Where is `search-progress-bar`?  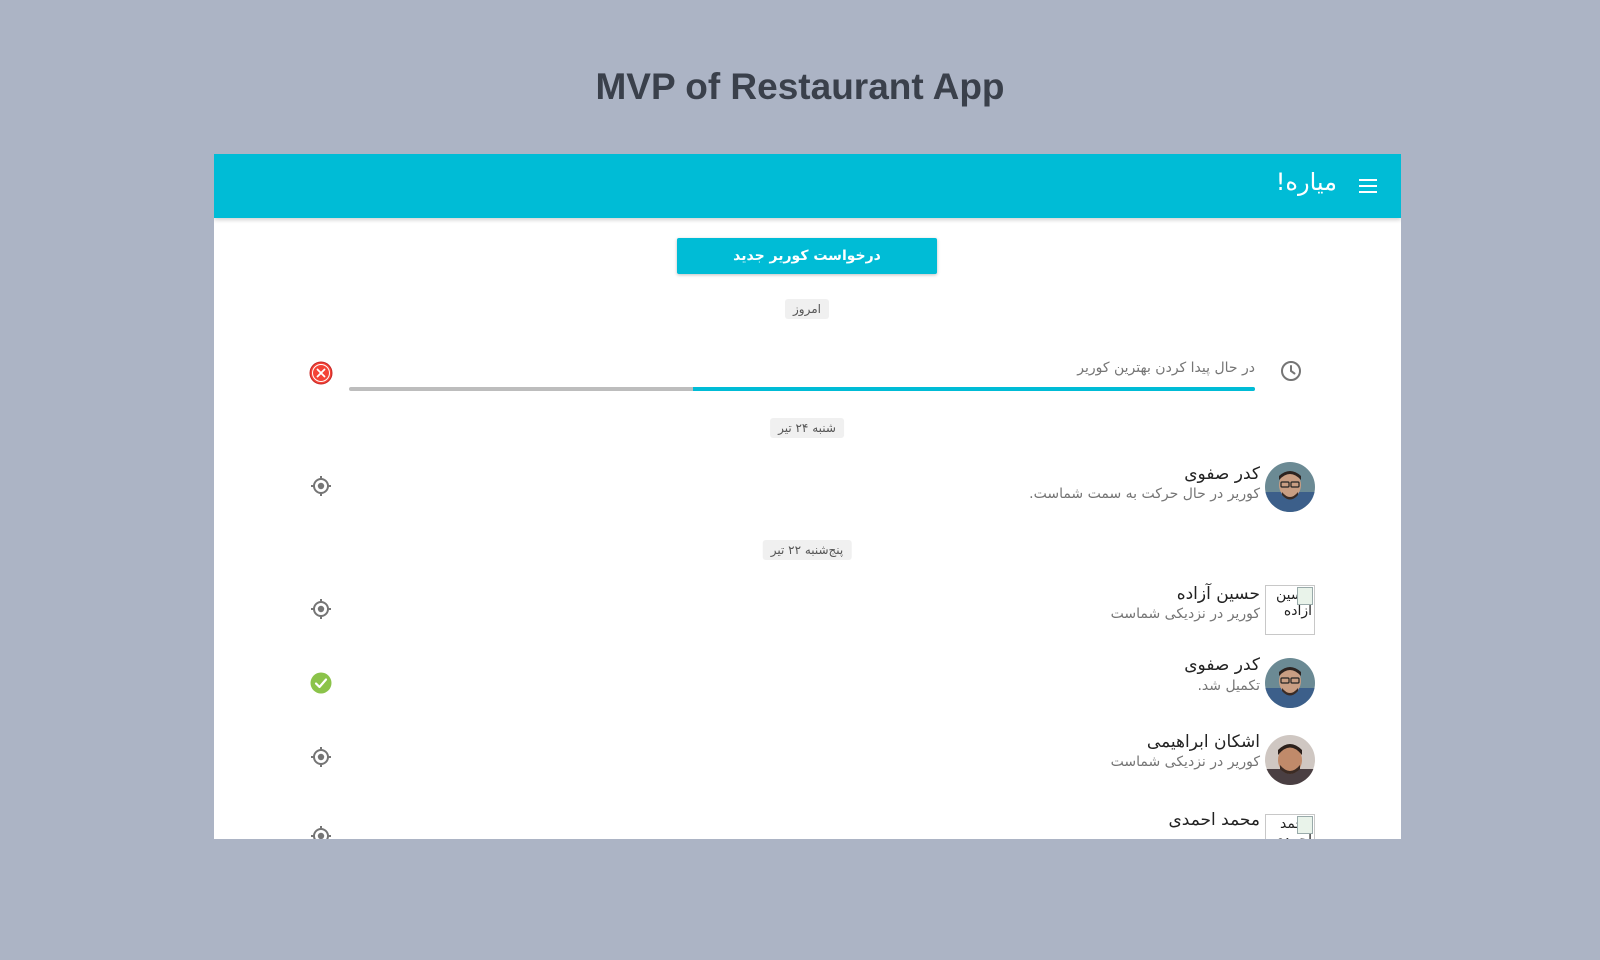
search-progress-bar is located at coordinates (802, 389).